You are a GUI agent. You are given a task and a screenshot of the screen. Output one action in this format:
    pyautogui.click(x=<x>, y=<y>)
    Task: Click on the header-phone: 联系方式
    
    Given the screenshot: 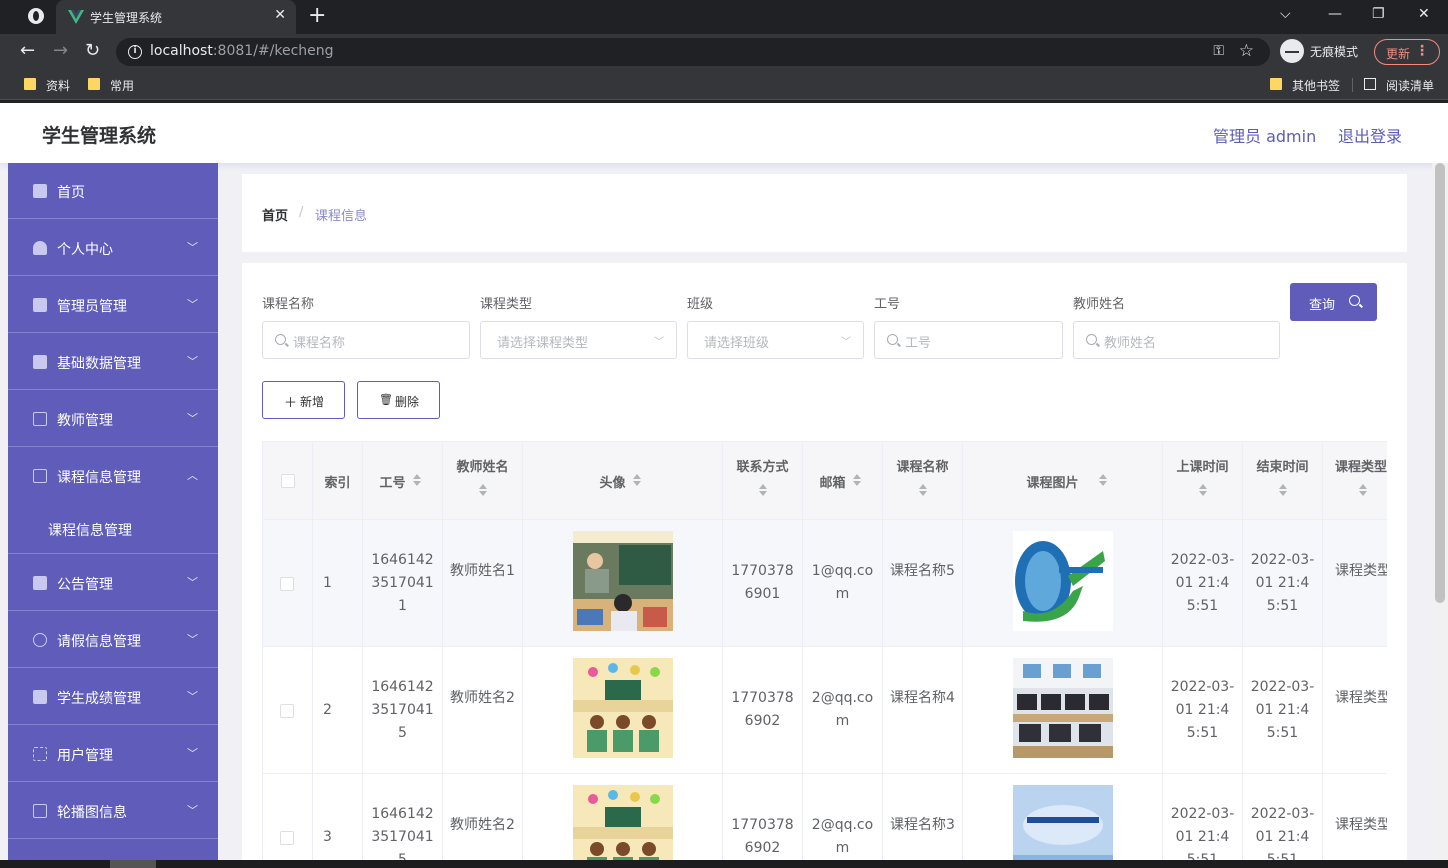 What is the action you would take?
    pyautogui.click(x=763, y=481)
    